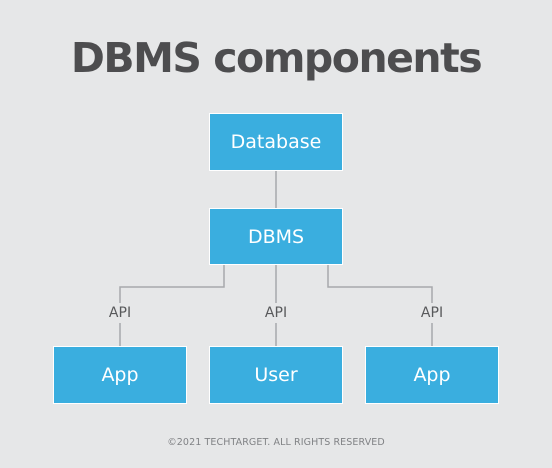 This screenshot has height=468, width=552. Describe the element at coordinates (380, 284) in the screenshot. I see `connector-dbms-app-right` at that location.